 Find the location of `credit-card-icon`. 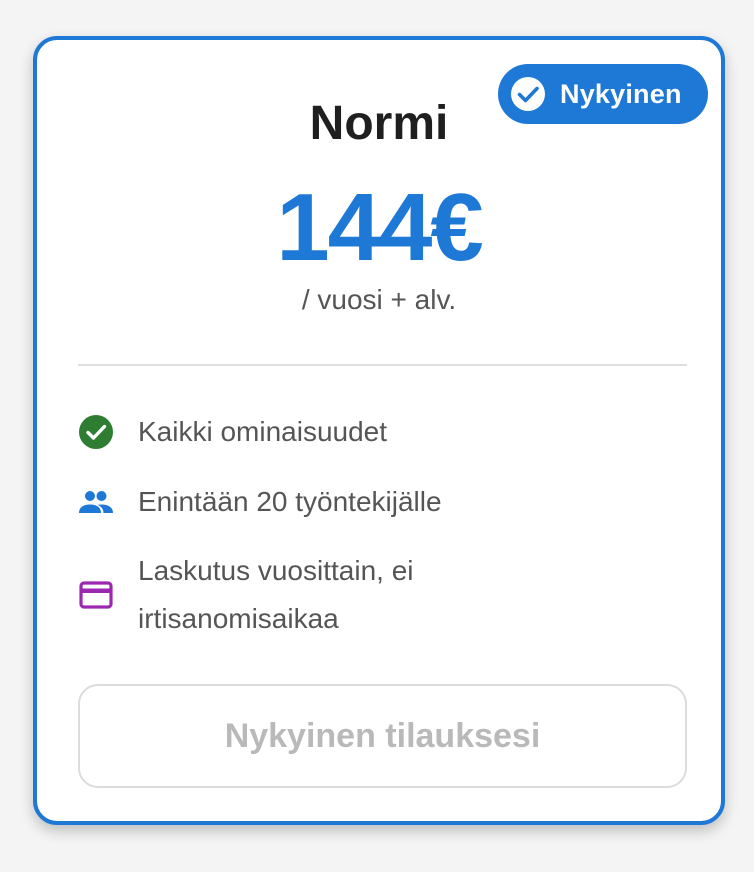

credit-card-icon is located at coordinates (96, 595).